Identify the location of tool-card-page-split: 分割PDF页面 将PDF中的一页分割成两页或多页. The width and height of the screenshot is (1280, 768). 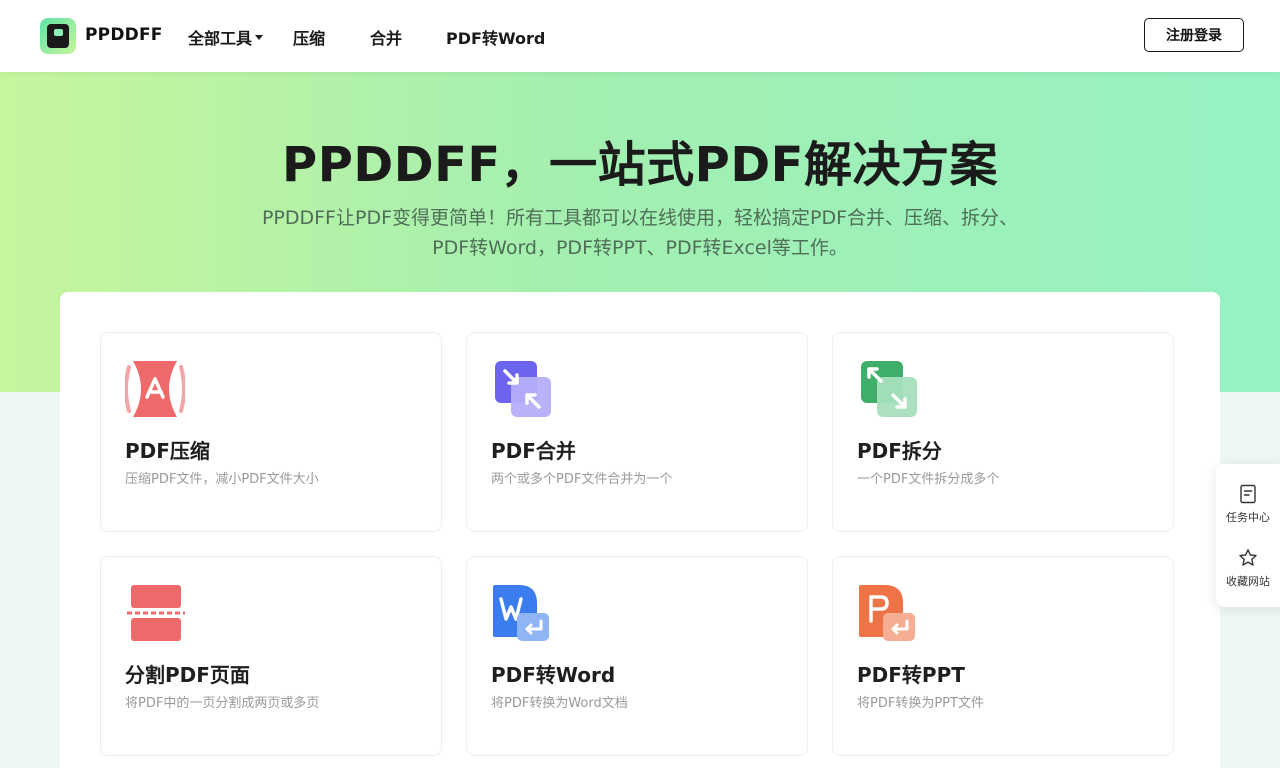
(271, 656).